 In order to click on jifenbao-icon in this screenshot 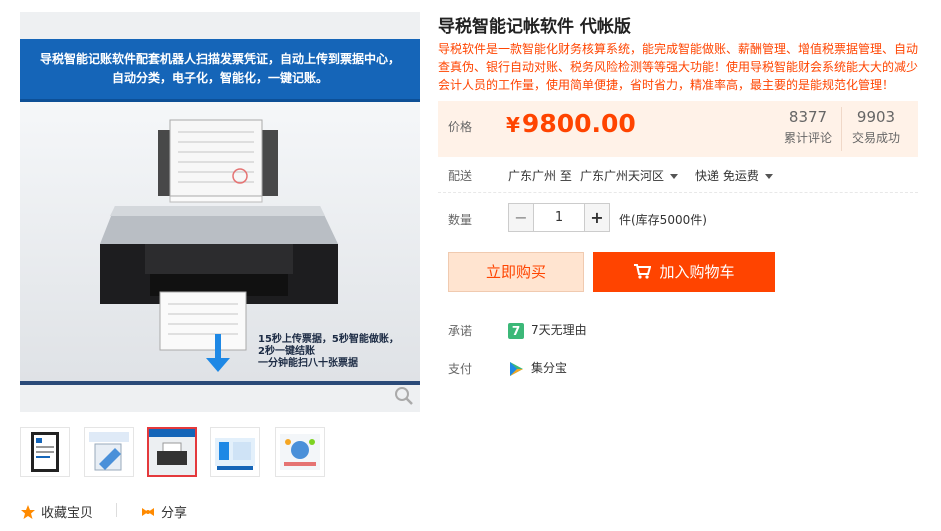, I will do `click(516, 368)`.